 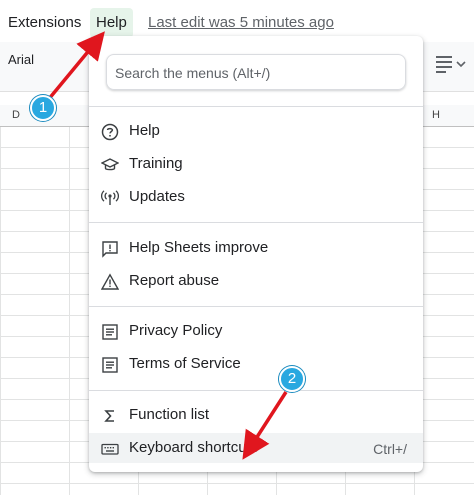 I want to click on graduation-cap-icon, so click(x=110, y=165).